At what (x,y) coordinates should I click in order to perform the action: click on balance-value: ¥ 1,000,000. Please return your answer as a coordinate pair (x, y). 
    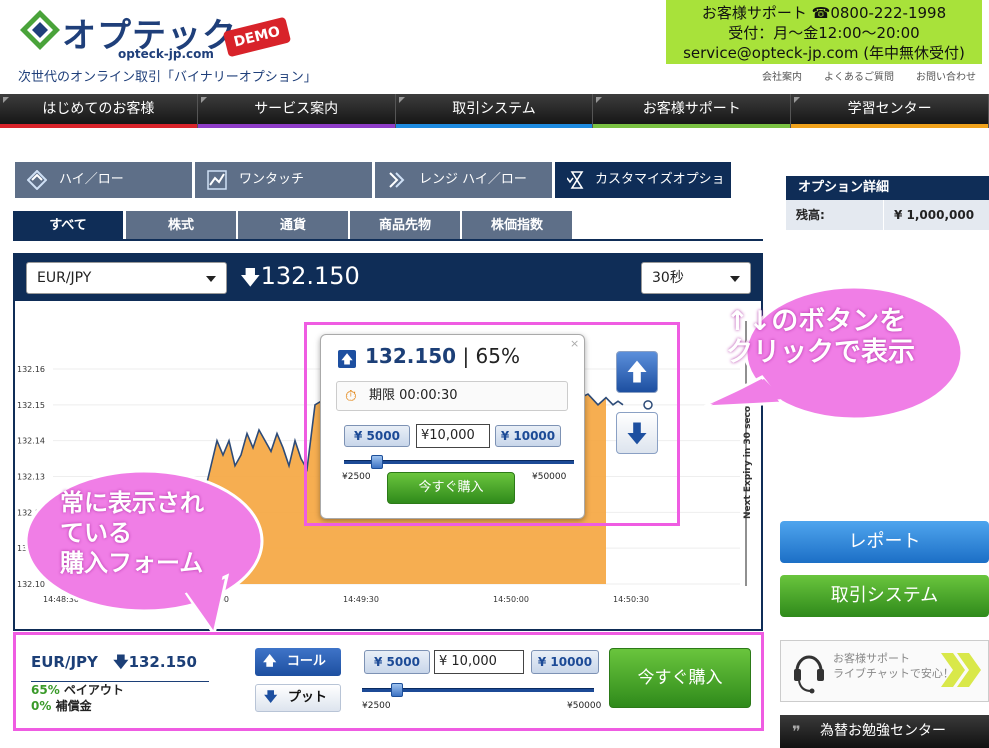
    Looking at the image, I should click on (934, 215).